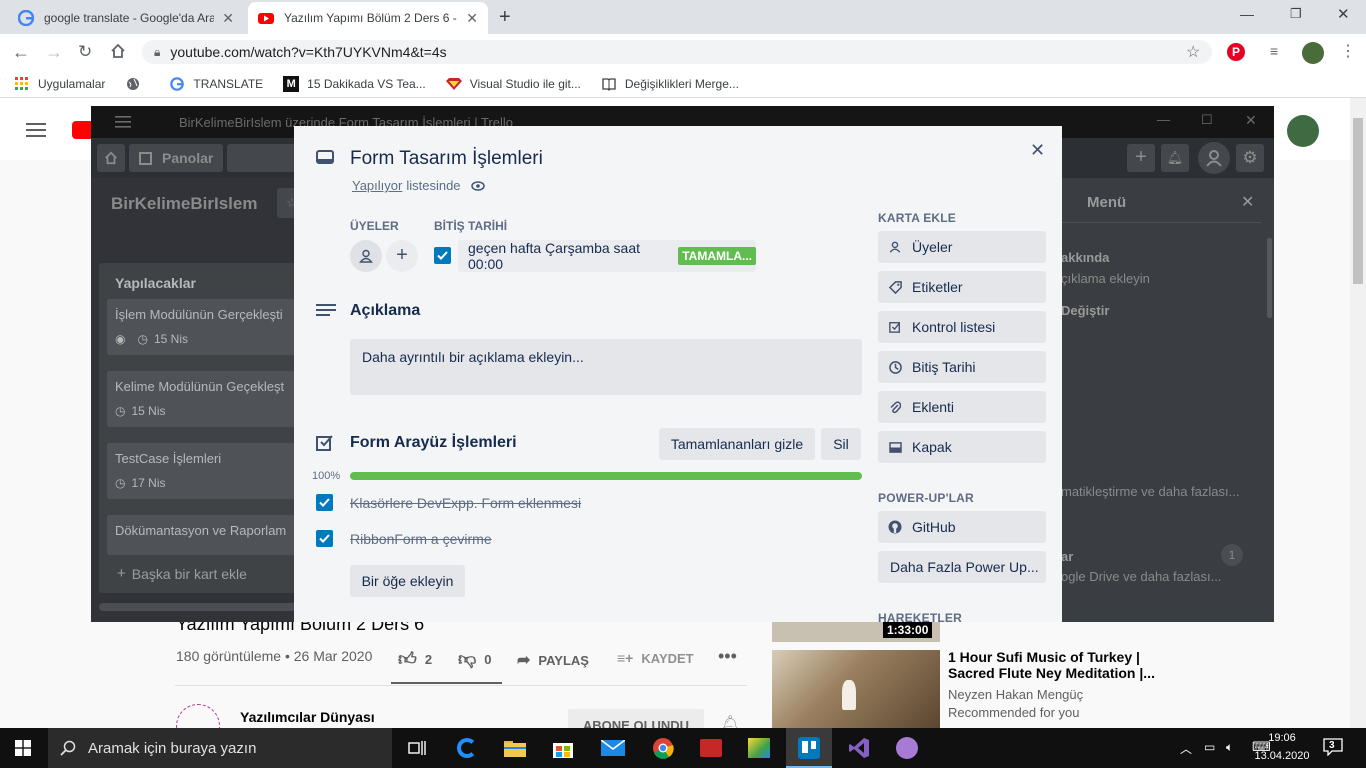 Image resolution: width=1366 pixels, height=768 pixels. I want to click on rec2-thumbnail, so click(856, 689).